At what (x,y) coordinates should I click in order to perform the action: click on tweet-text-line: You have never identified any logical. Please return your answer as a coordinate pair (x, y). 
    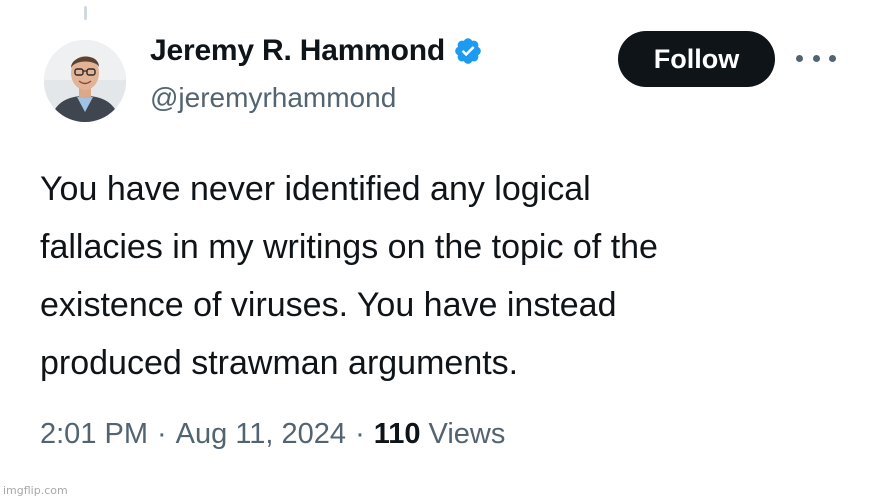
    Looking at the image, I should click on (315, 189).